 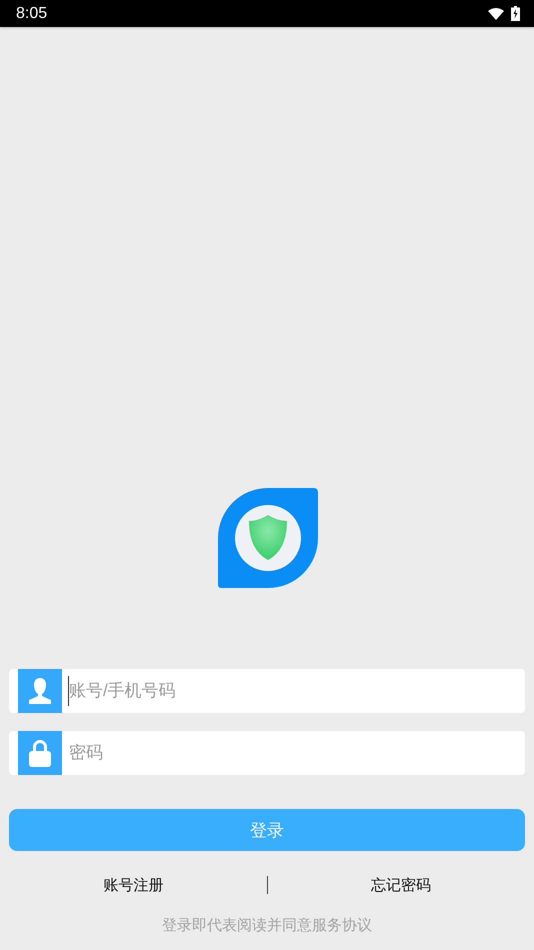 I want to click on battery-icon, so click(x=515, y=13).